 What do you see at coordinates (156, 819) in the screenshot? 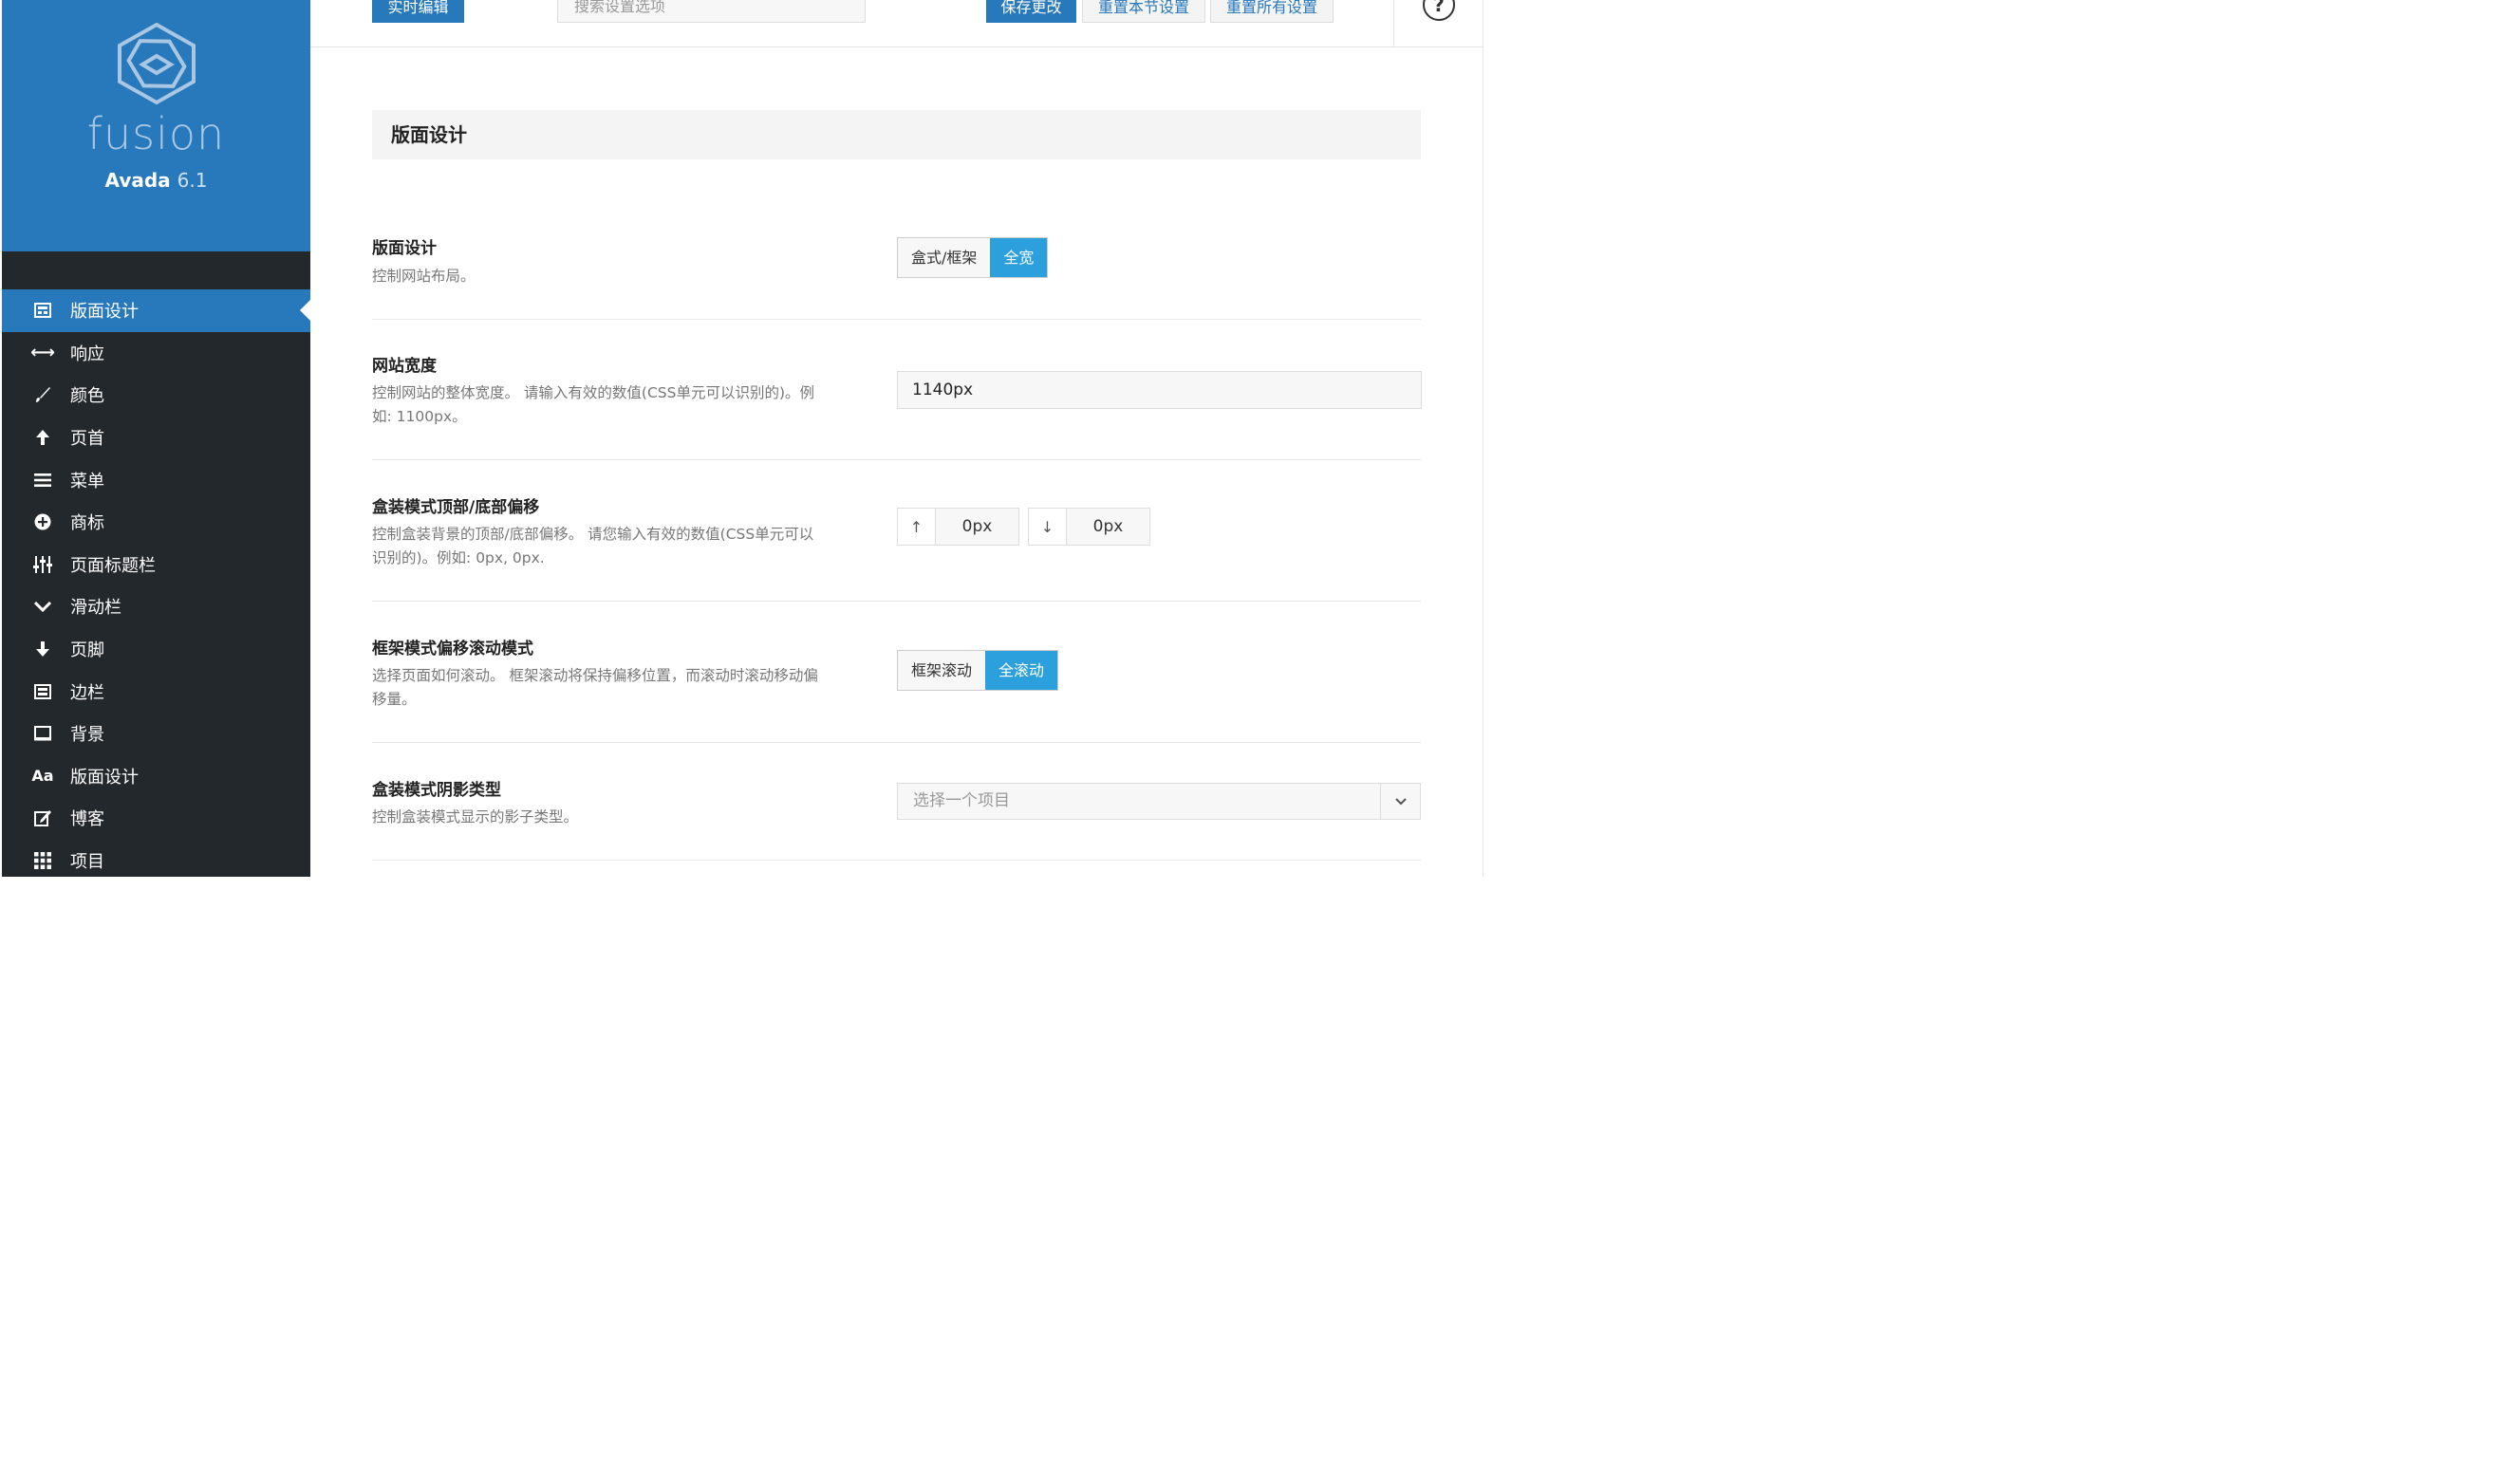
I see `sidebar-item-blog: 博客` at bounding box center [156, 819].